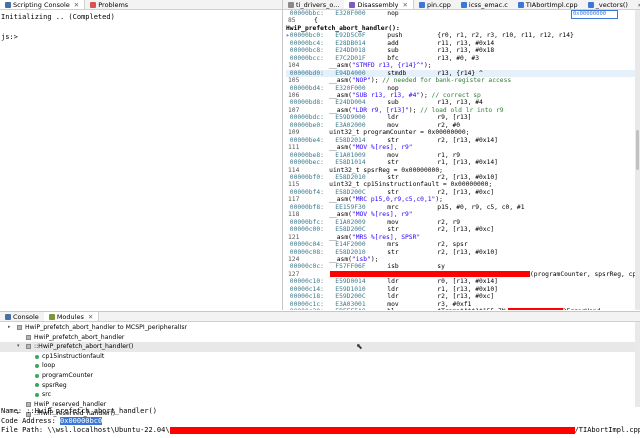 Image resolution: width=640 pixels, height=438 pixels. I want to click on tab-console: Console, so click(22, 316).